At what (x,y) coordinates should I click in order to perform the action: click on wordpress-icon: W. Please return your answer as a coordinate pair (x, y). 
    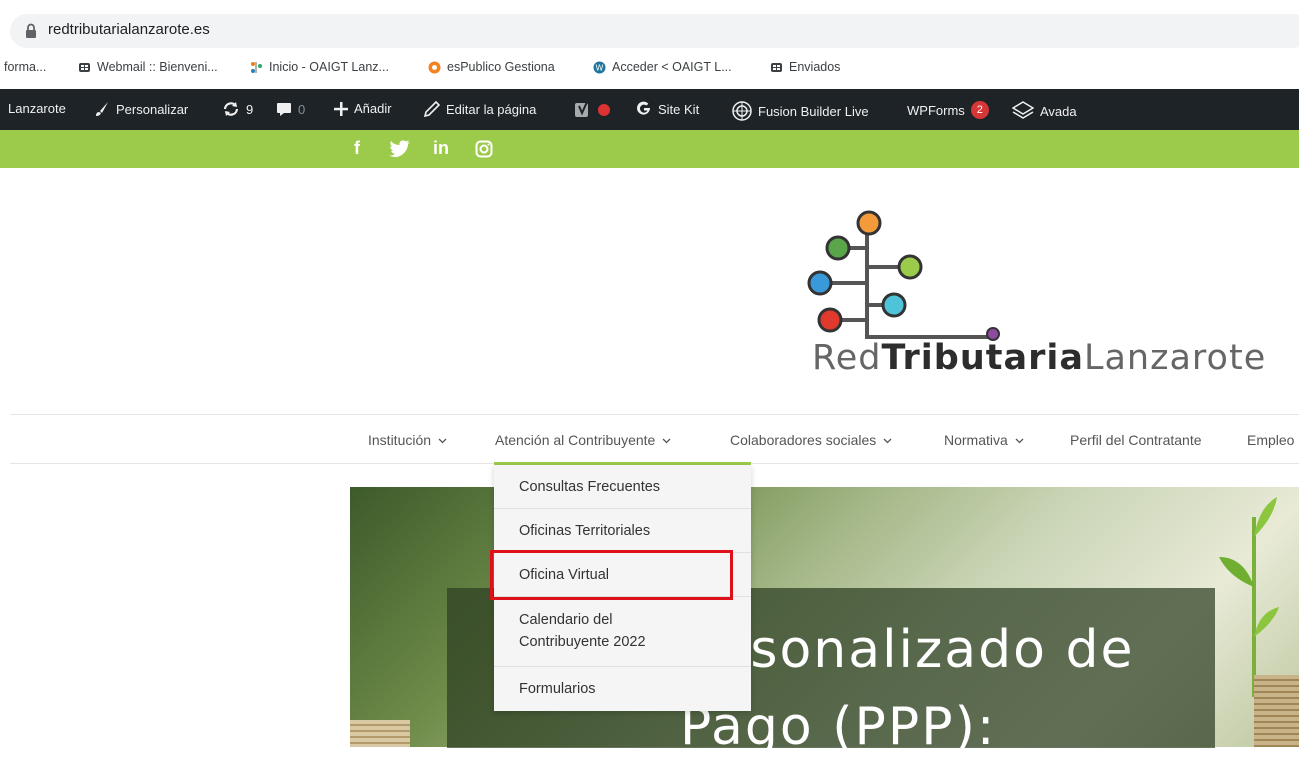
    Looking at the image, I should click on (599, 67).